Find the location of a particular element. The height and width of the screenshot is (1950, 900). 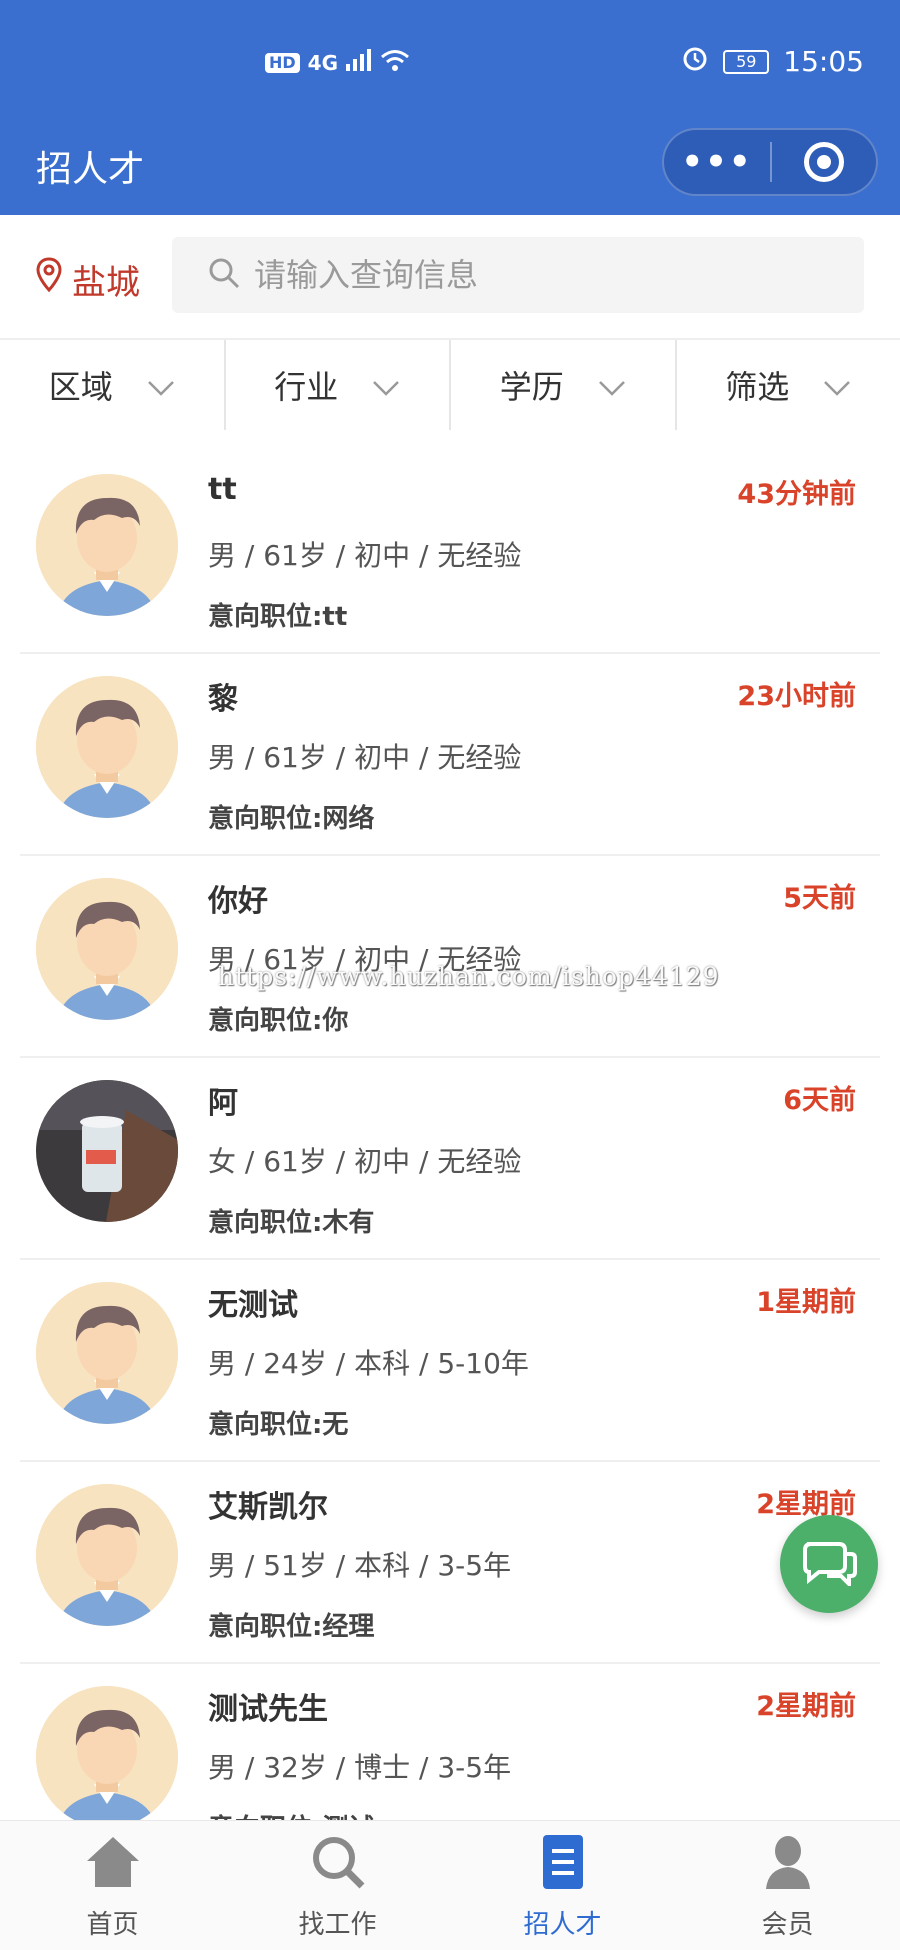

tab-label: 首页 is located at coordinates (112, 1925).